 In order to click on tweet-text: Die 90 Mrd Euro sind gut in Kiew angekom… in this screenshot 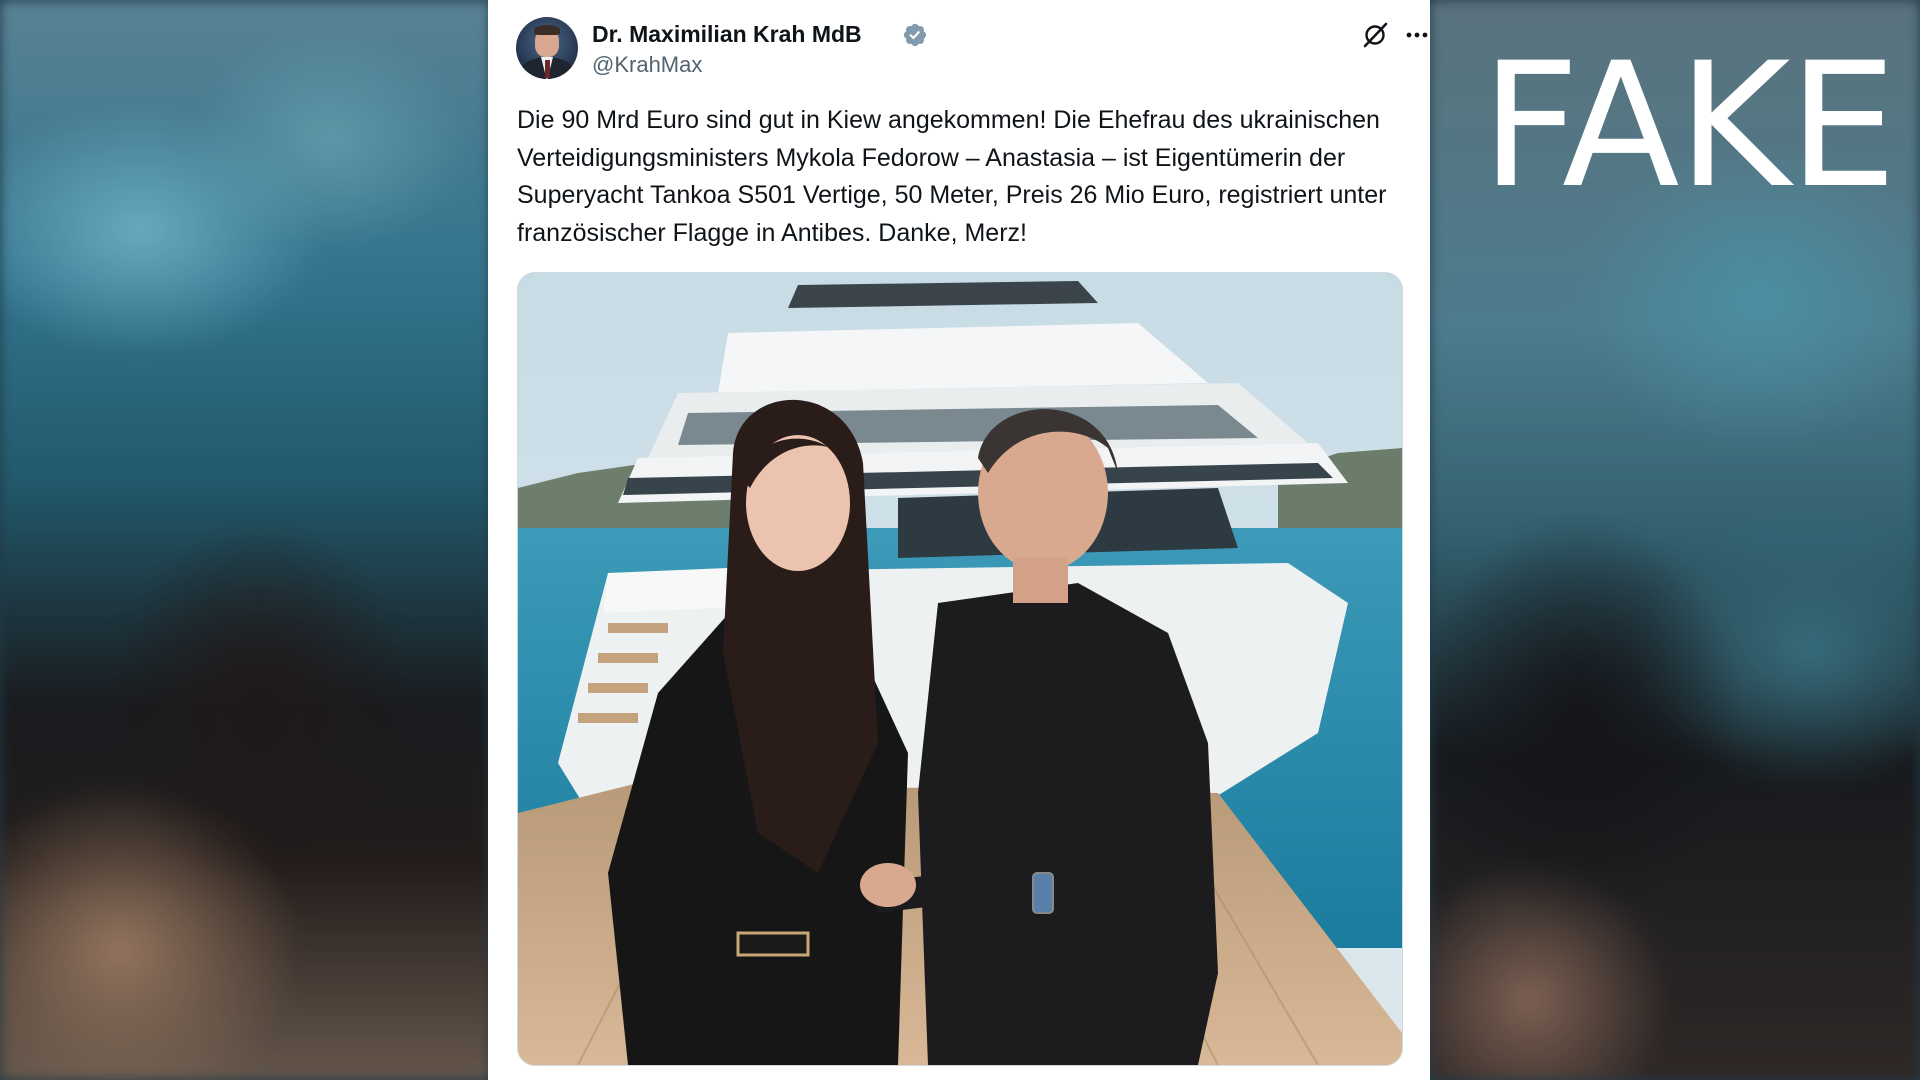, I will do `click(952, 176)`.